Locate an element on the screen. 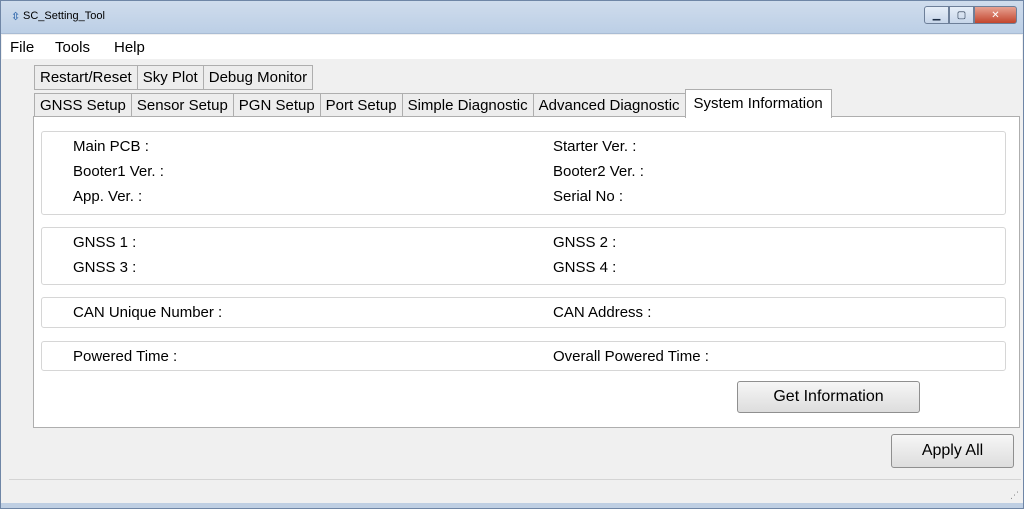 This screenshot has width=1024, height=509. tab-debug-monitor: Debug Monitor is located at coordinates (258, 77).